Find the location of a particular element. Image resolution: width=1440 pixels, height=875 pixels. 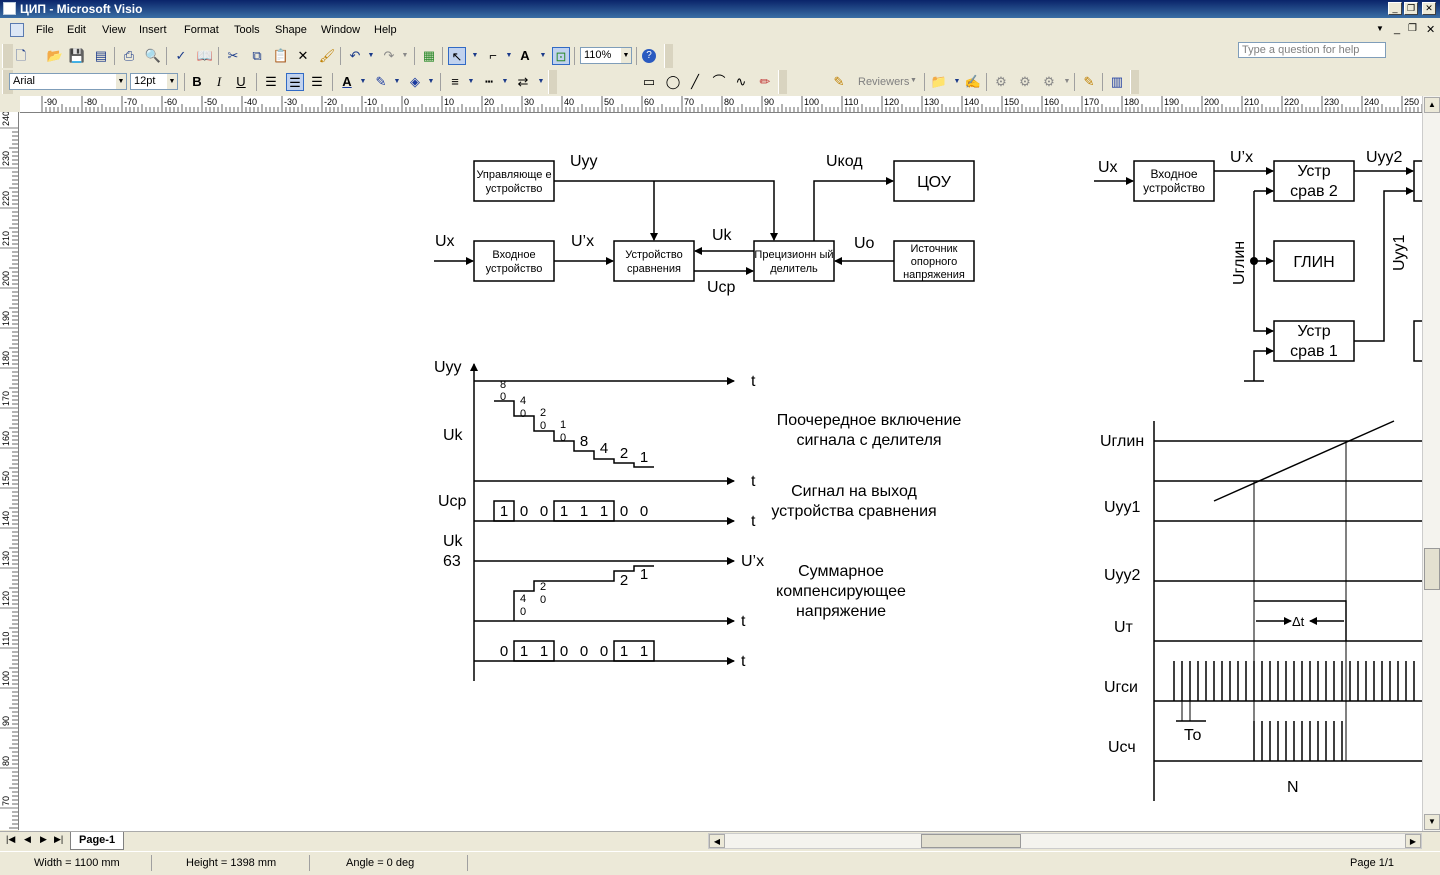

fill-color-dropdown-icon: ▼ is located at coordinates (431, 82).